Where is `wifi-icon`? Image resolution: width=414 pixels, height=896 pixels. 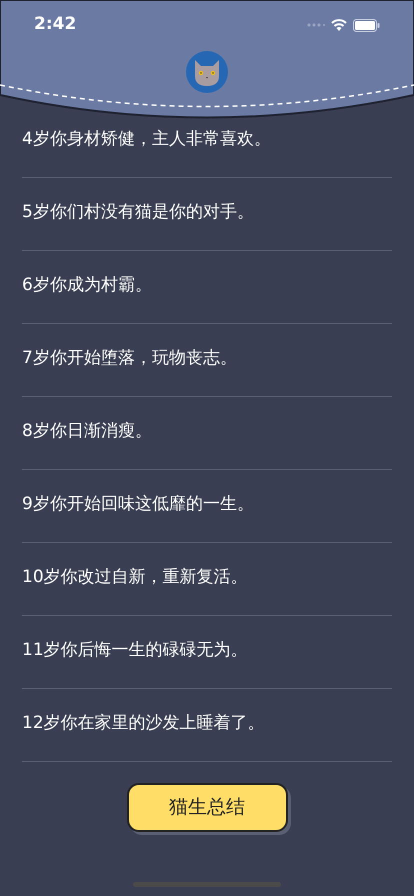
wifi-icon is located at coordinates (339, 25).